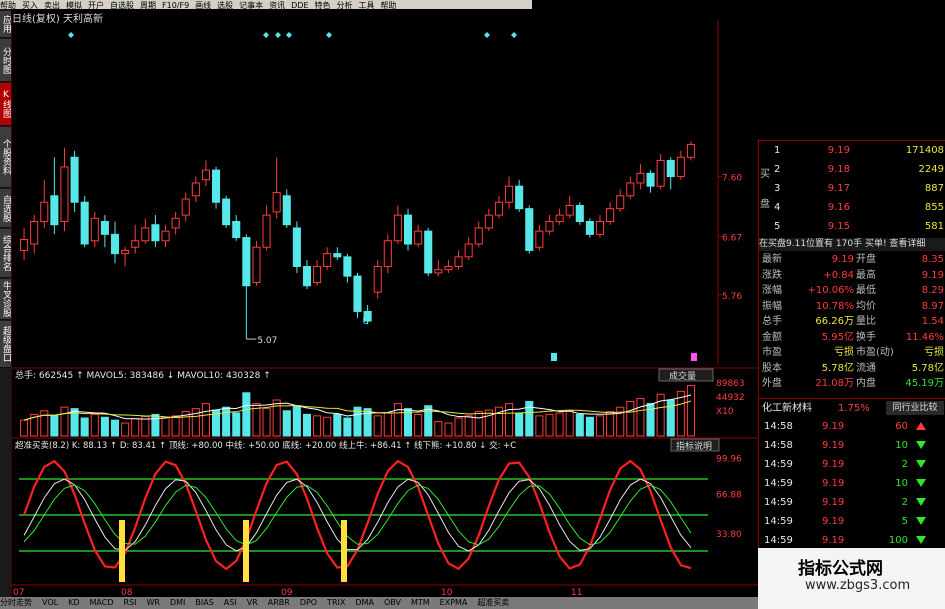  I want to click on event-marker, so click(554, 357).